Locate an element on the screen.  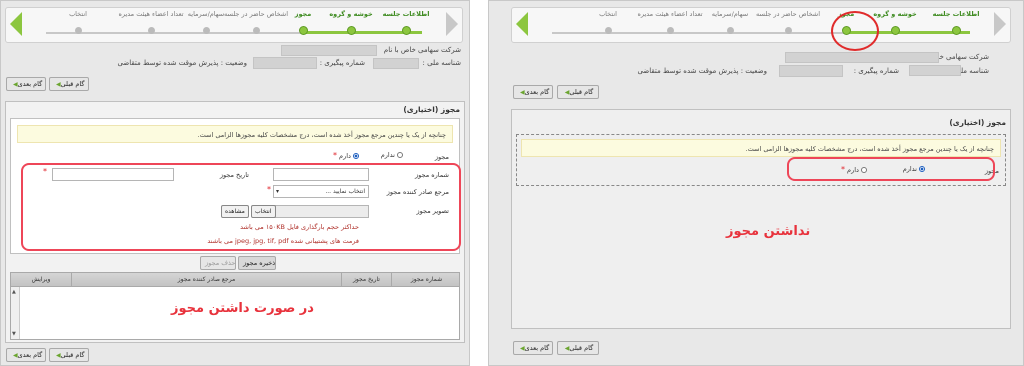
delete-license-button: حذف مجوز is located at coordinates (218, 263).